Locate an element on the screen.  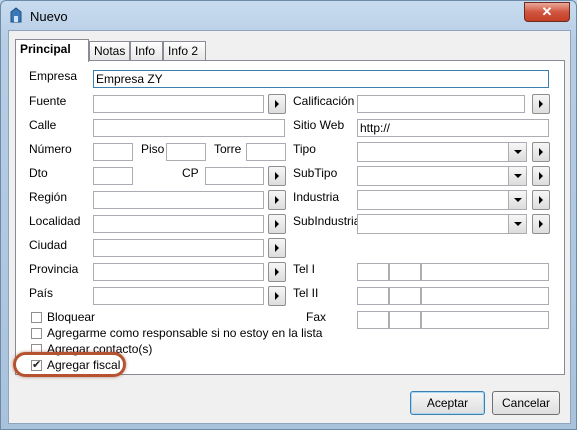
numero-input is located at coordinates (113, 152).